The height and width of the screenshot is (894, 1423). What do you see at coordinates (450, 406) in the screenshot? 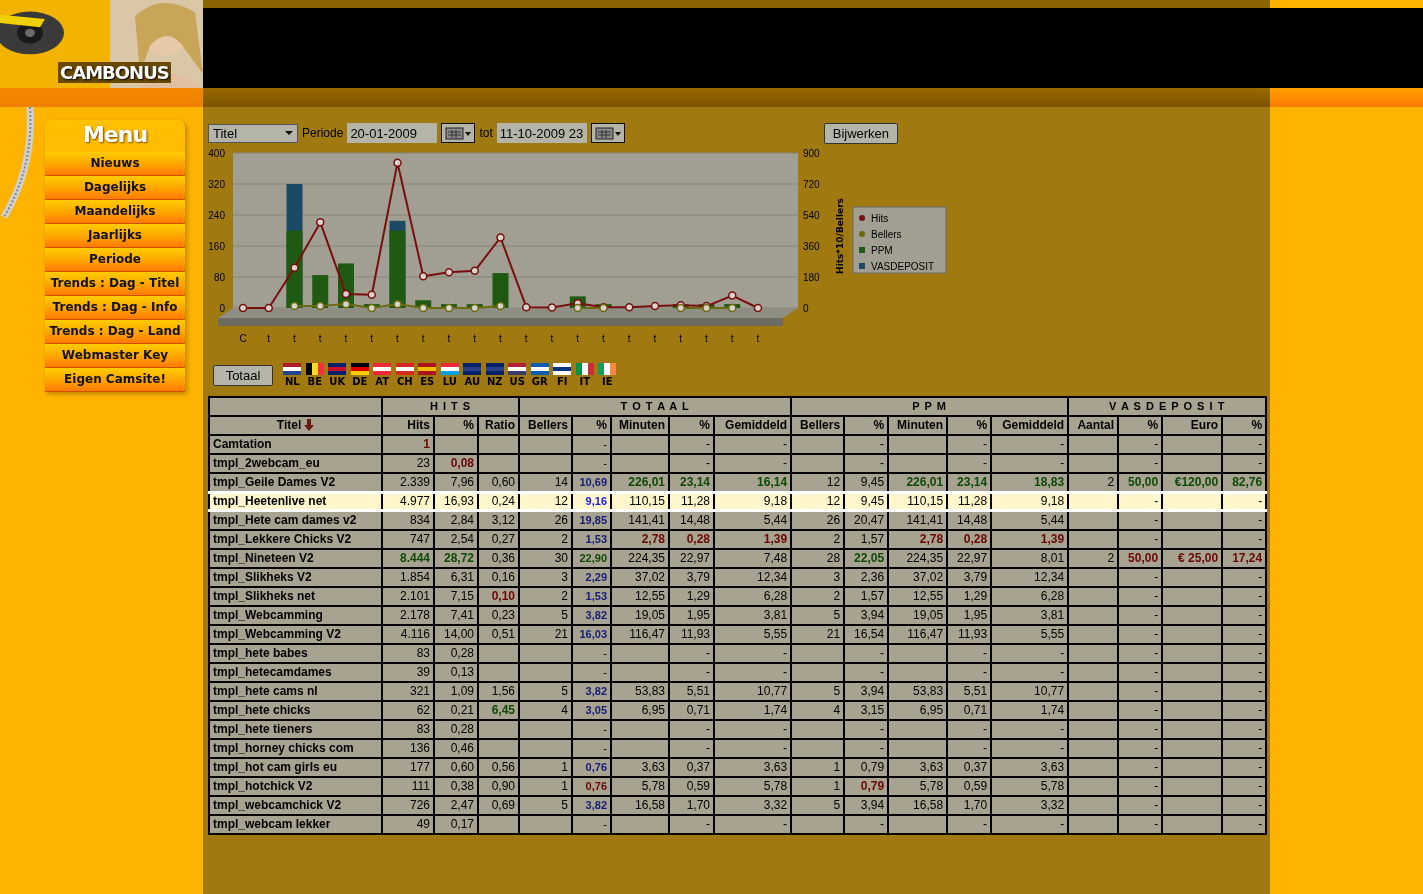
I see `column-group-header: H I T S` at bounding box center [450, 406].